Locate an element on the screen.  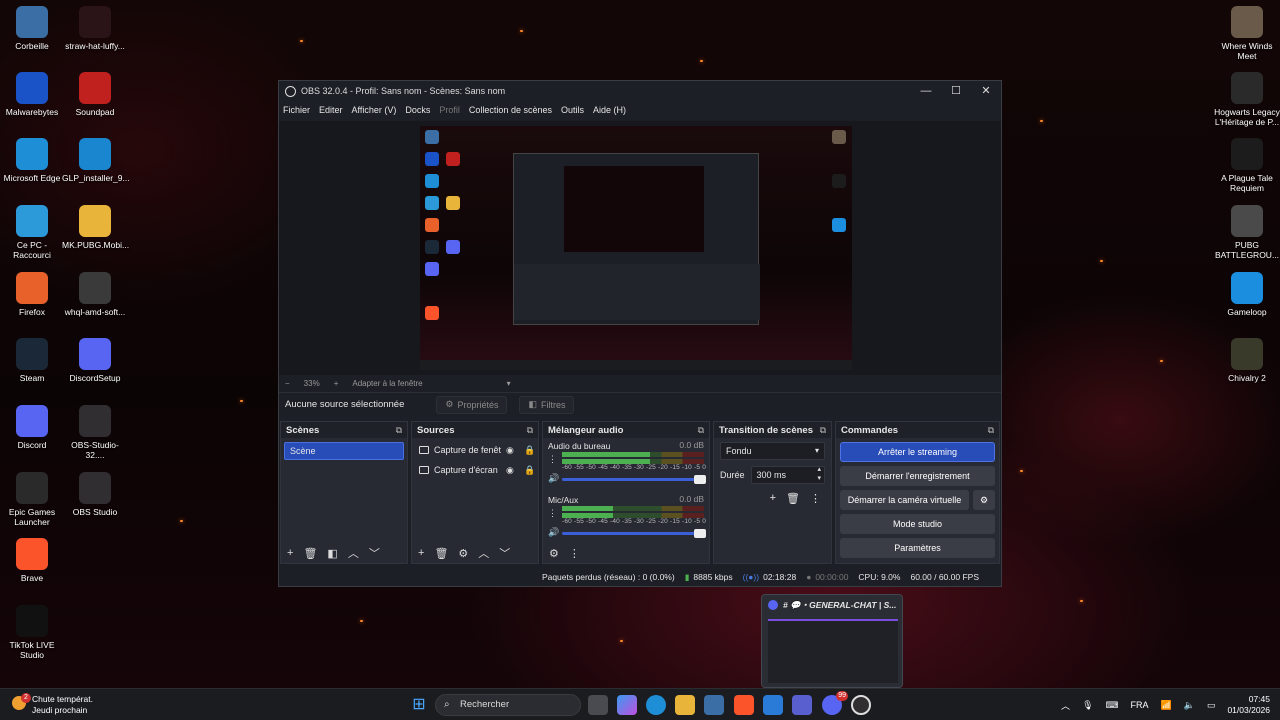
start-virtual-camera-button: Démarrer la caméra virtuelle is located at coordinates (904, 500).